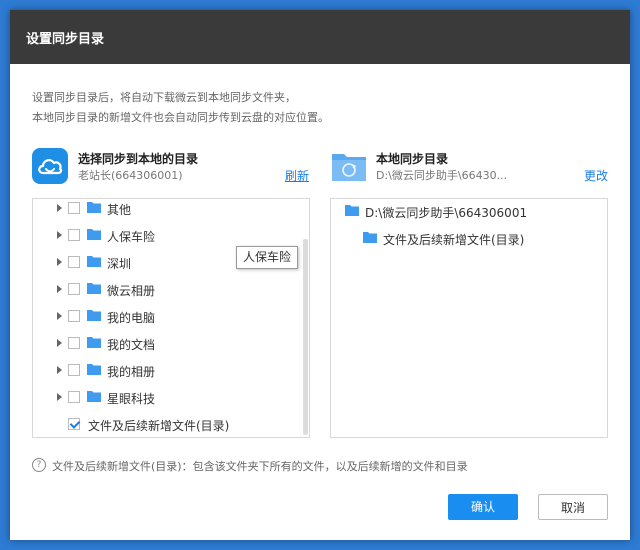 Image resolution: width=640 pixels, height=550 pixels. I want to click on local-section-title: 本地同步目录, so click(412, 159).